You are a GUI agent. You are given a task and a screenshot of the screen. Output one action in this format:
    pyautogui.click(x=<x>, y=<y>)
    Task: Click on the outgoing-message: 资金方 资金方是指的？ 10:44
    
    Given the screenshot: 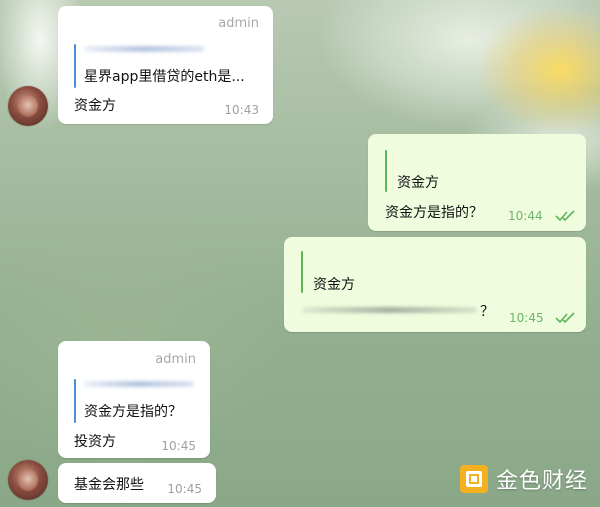 What is the action you would take?
    pyautogui.click(x=477, y=182)
    